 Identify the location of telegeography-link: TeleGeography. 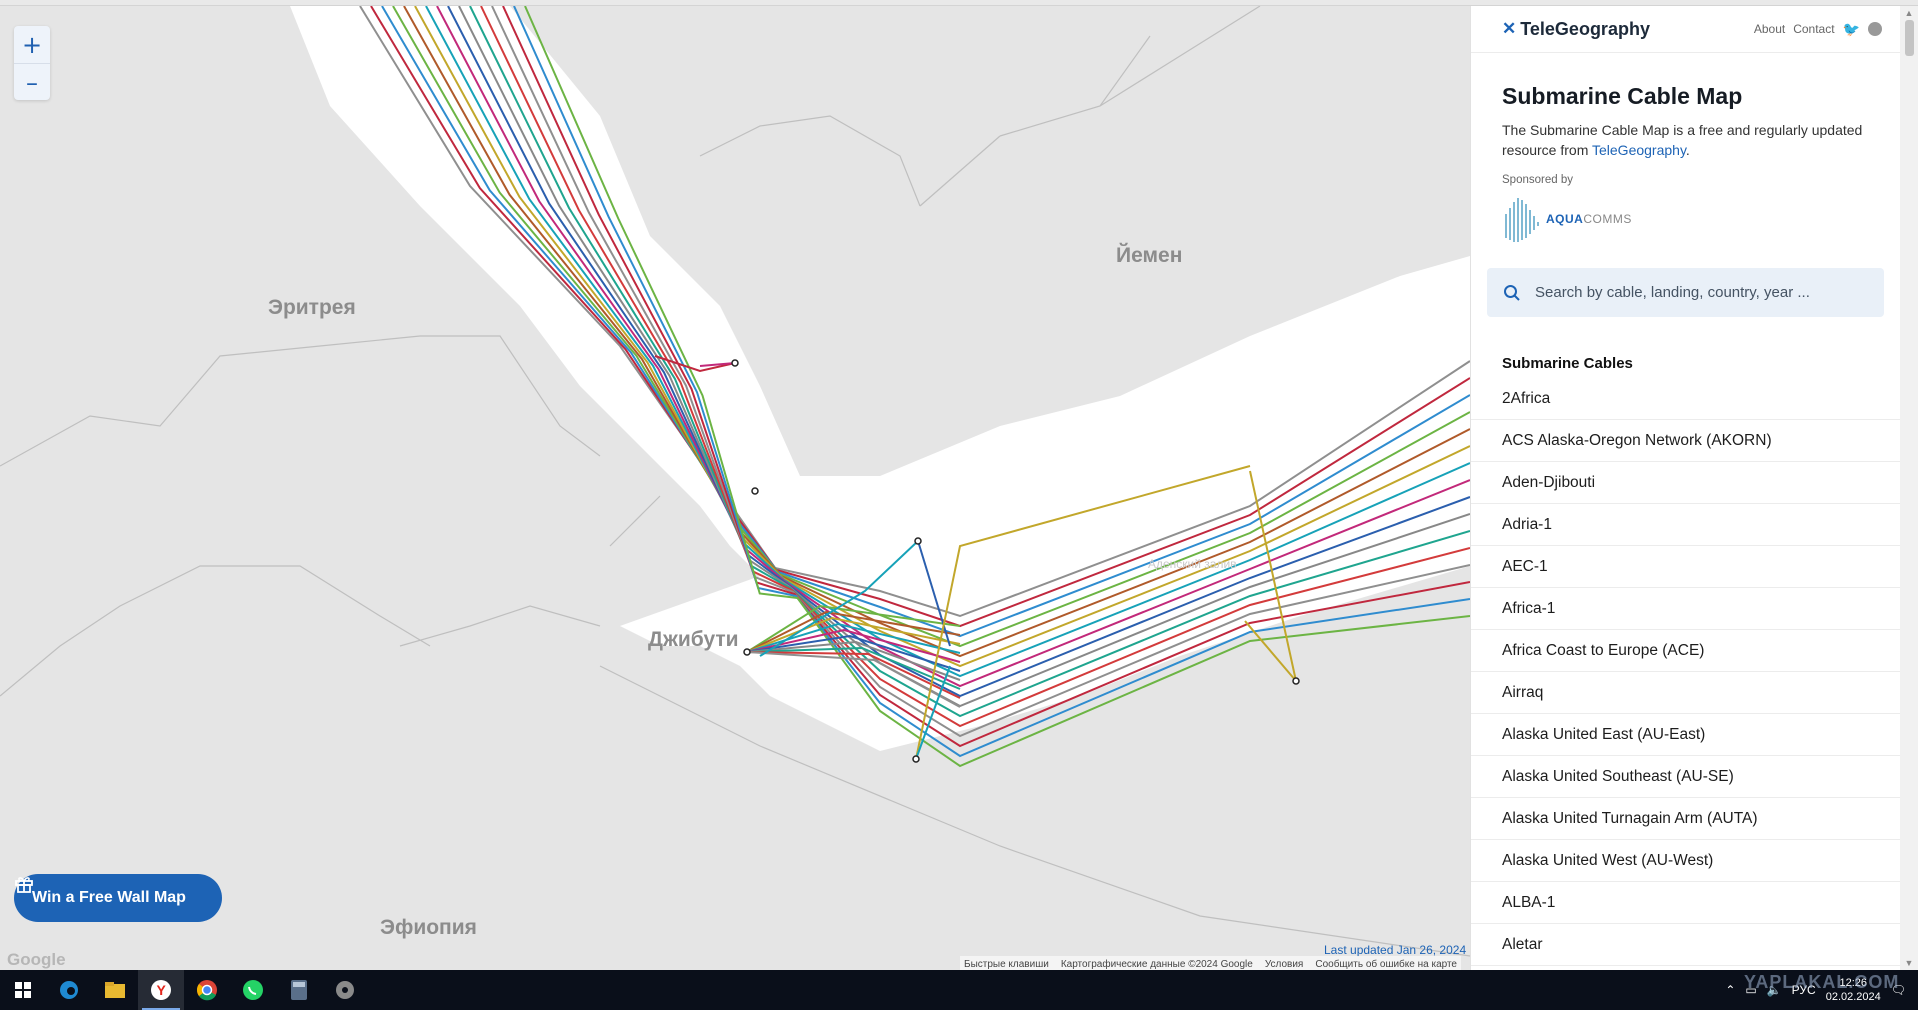
(1639, 150).